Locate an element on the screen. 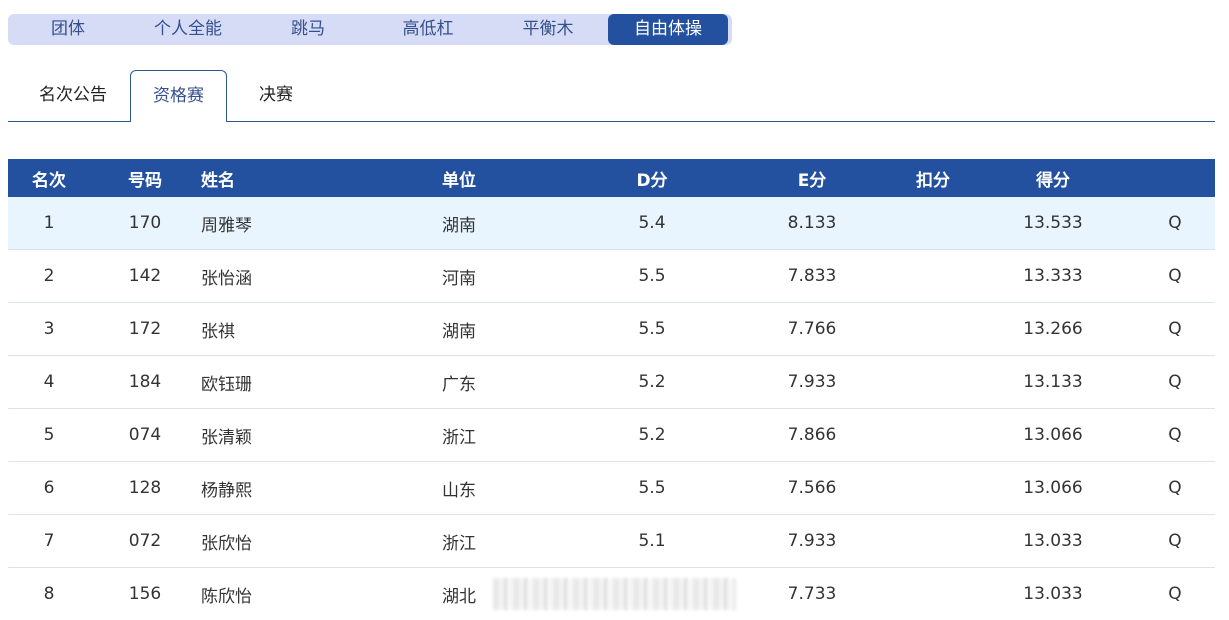 The width and height of the screenshot is (1229, 620). number-cell: 128 is located at coordinates (145, 488).